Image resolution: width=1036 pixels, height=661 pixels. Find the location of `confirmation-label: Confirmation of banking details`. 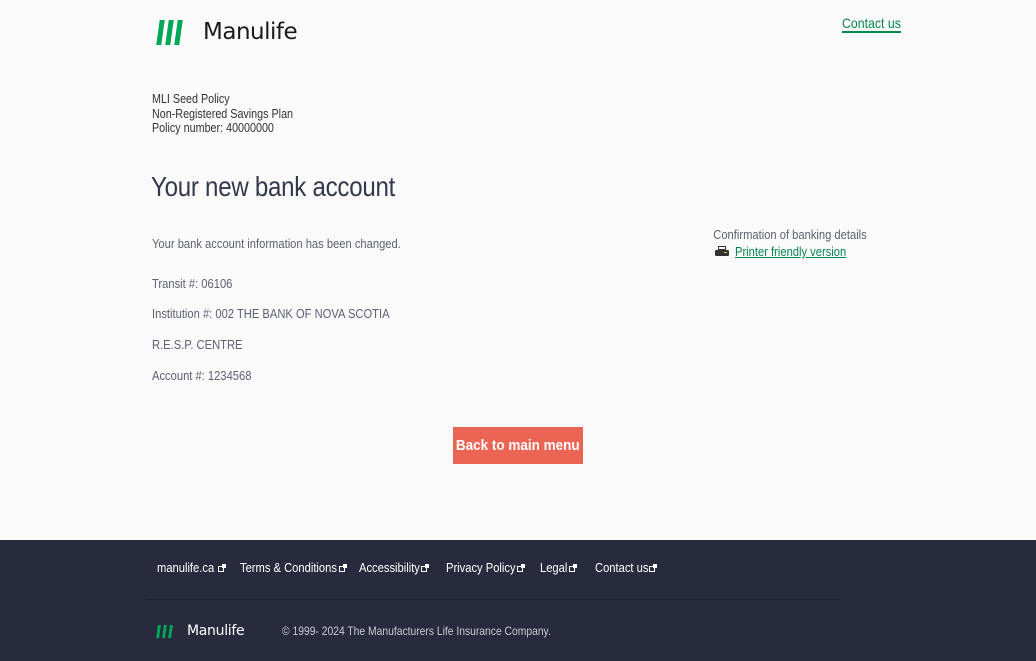

confirmation-label: Confirmation of banking details is located at coordinates (790, 234).